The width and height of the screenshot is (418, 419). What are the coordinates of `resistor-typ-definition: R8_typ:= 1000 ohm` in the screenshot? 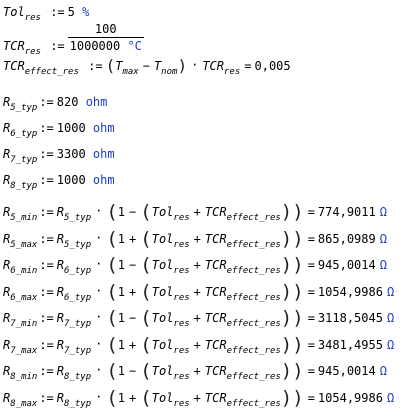 It's located at (59, 182).